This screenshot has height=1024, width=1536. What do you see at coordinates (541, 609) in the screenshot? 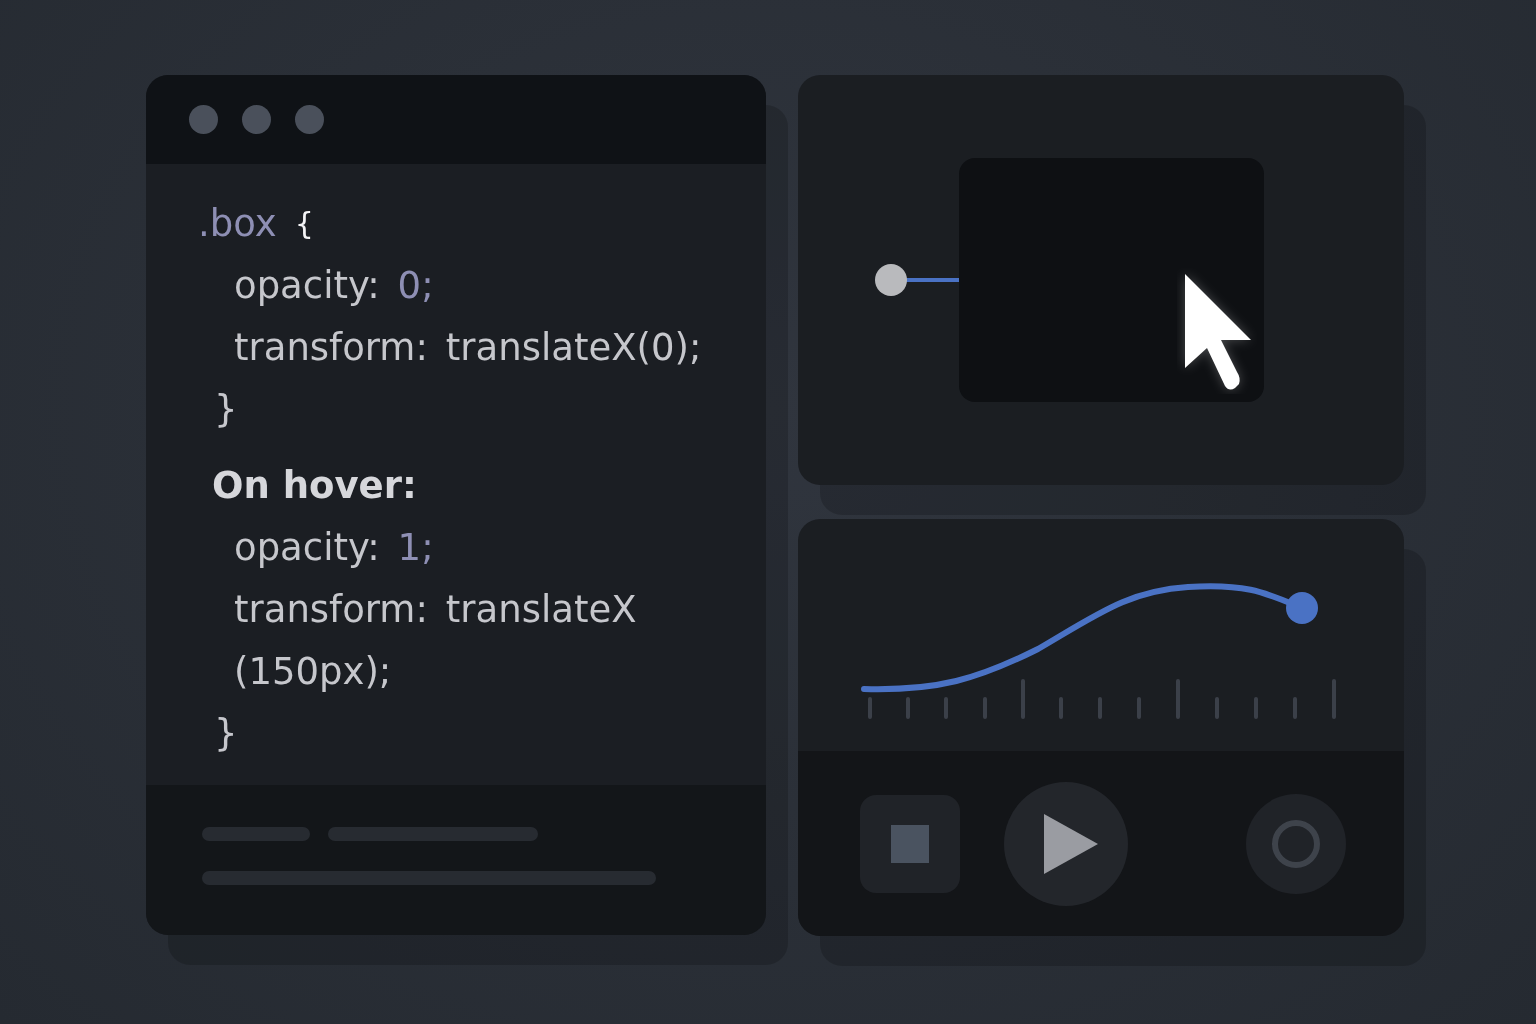
I see `code-text: translateX` at bounding box center [541, 609].